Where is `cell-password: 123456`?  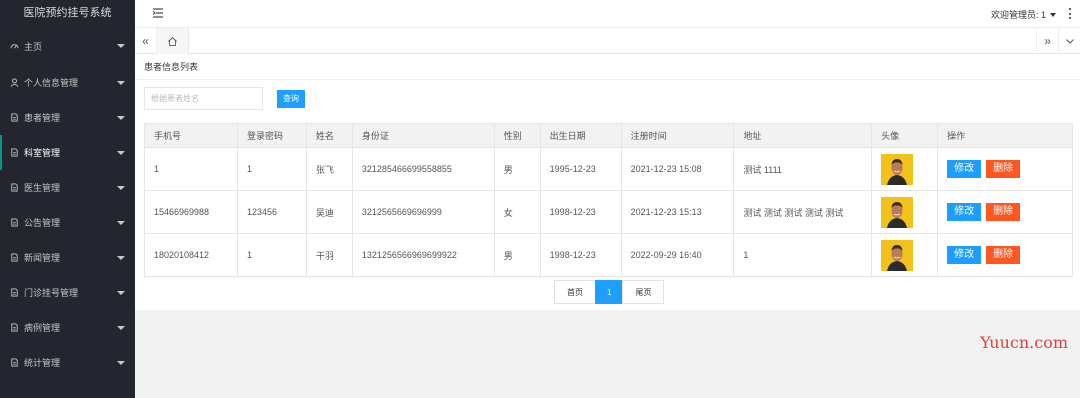
cell-password: 123456 is located at coordinates (271, 212).